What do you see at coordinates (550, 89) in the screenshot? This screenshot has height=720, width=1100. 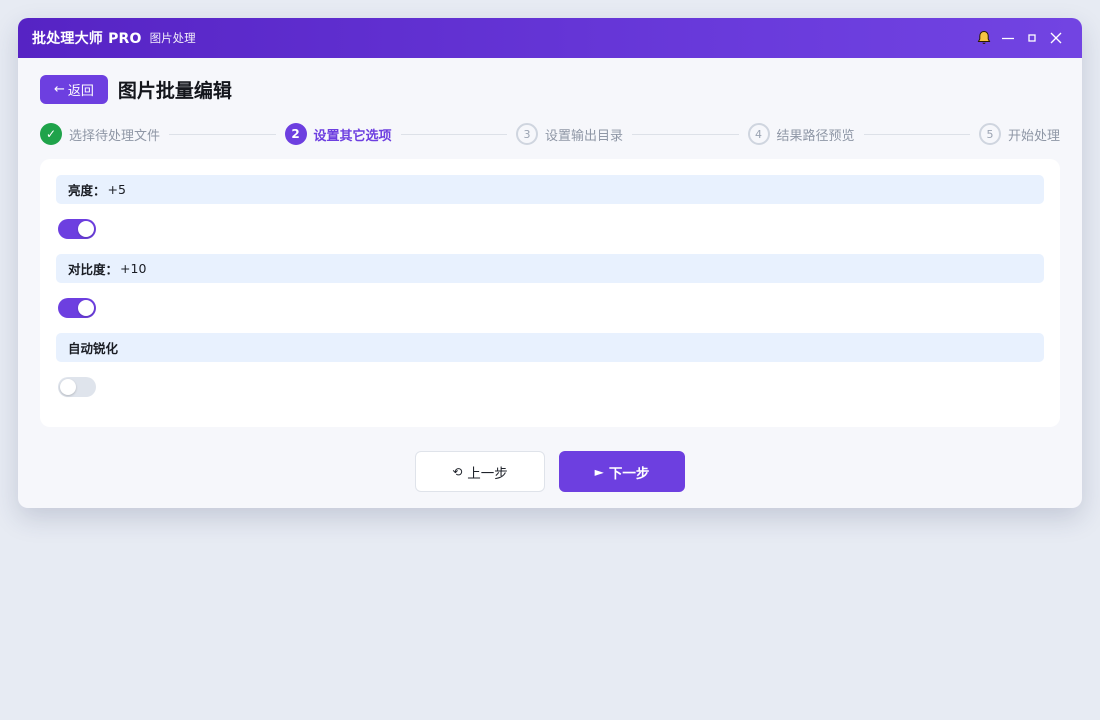 I see `page-header: ← 返回 图片批量编辑` at bounding box center [550, 89].